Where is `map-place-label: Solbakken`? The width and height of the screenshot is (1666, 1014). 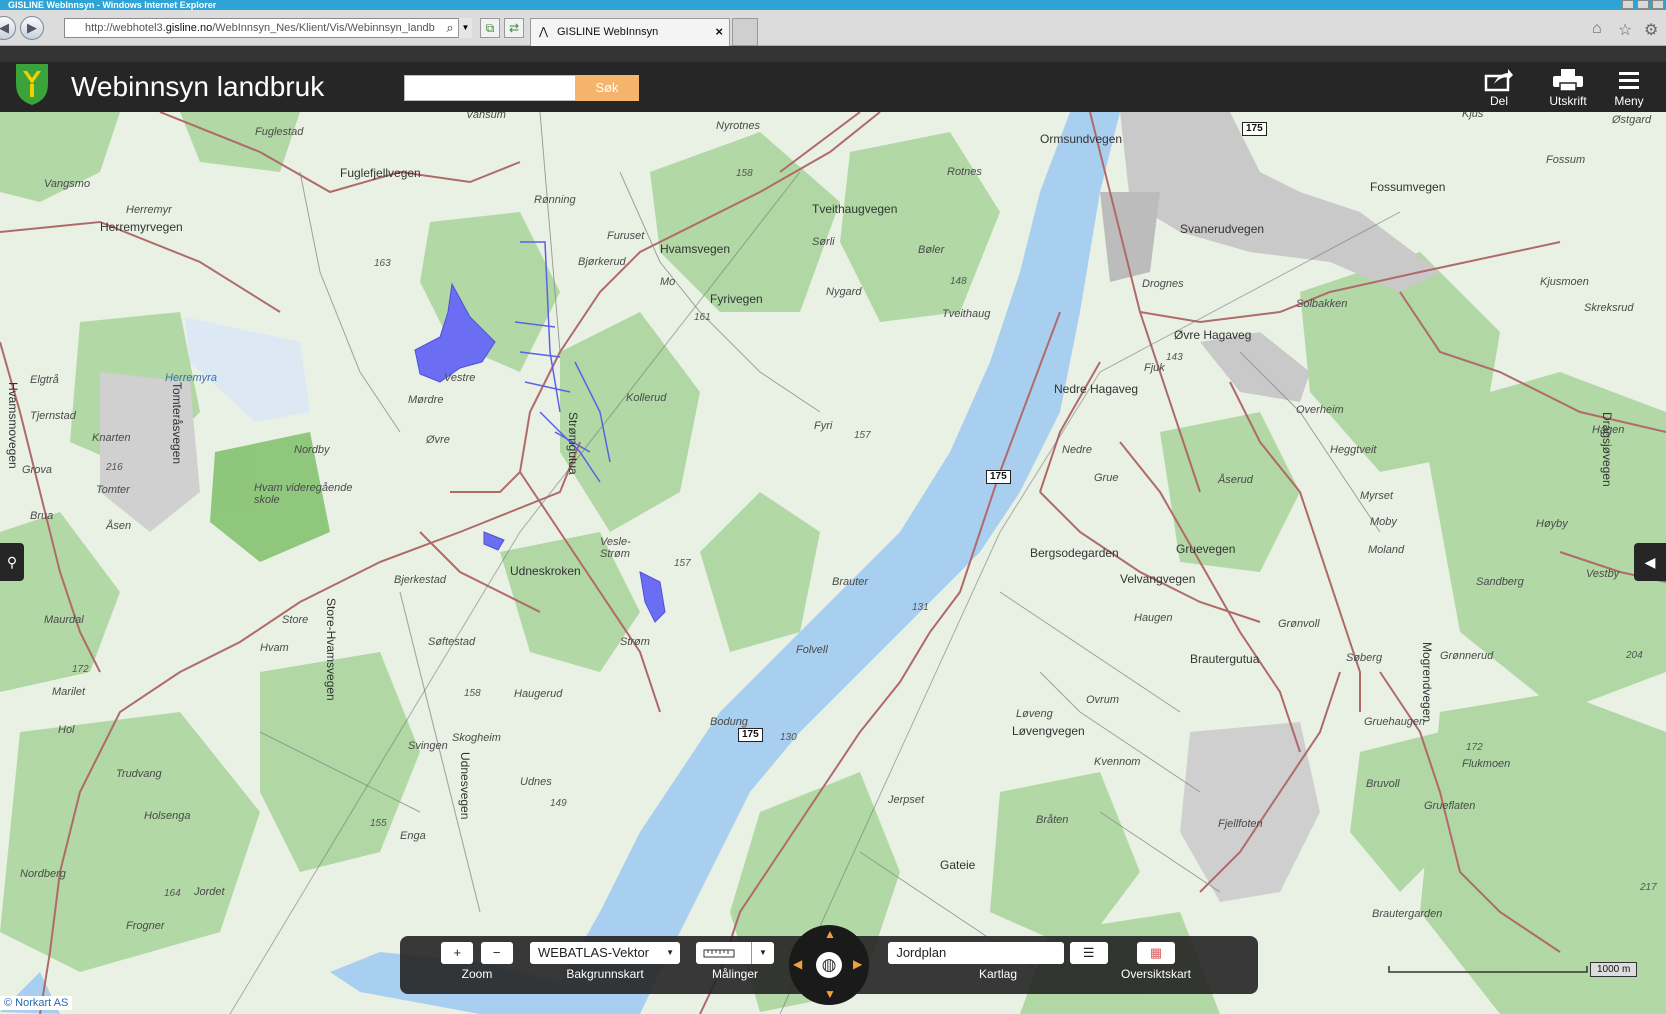
map-place-label: Solbakken is located at coordinates (1322, 304).